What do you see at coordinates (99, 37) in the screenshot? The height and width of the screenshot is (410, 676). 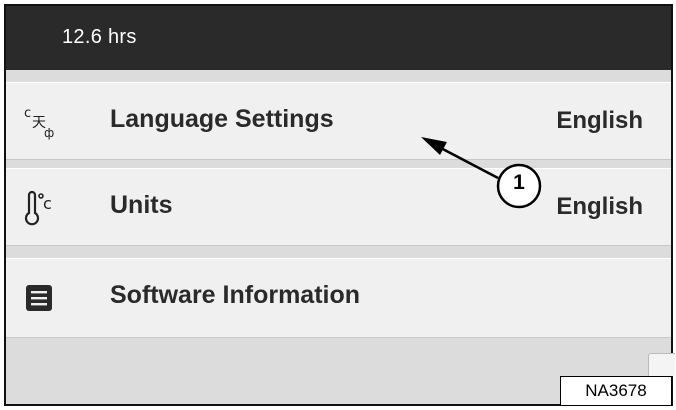 I see `operating-hours: 12.6 hrs` at bounding box center [99, 37].